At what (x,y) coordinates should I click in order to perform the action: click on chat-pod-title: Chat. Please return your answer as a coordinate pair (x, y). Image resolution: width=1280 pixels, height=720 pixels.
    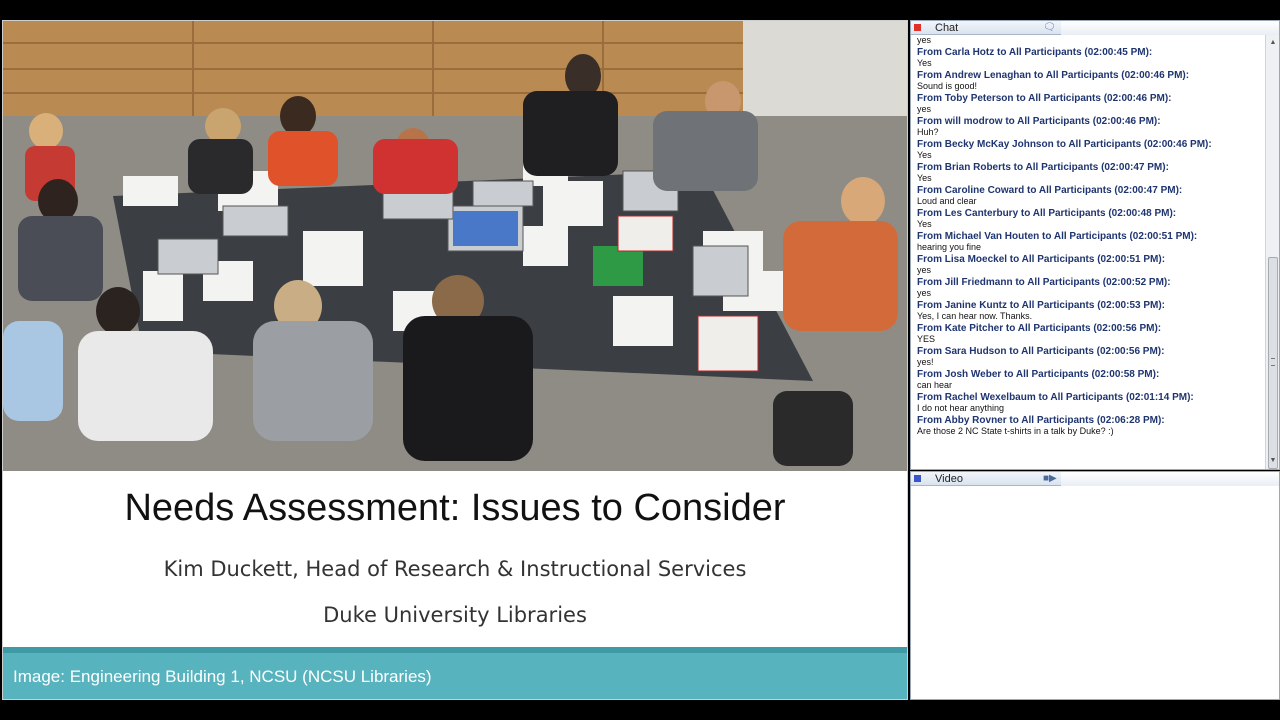
    Looking at the image, I should click on (947, 28).